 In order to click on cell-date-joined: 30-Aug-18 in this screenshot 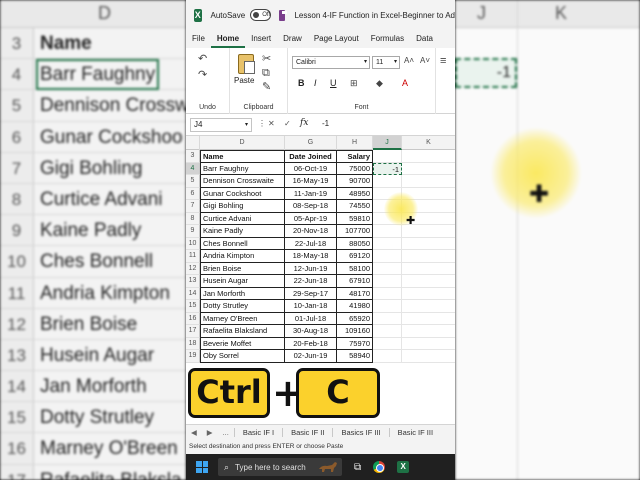, I will do `click(311, 331)`.